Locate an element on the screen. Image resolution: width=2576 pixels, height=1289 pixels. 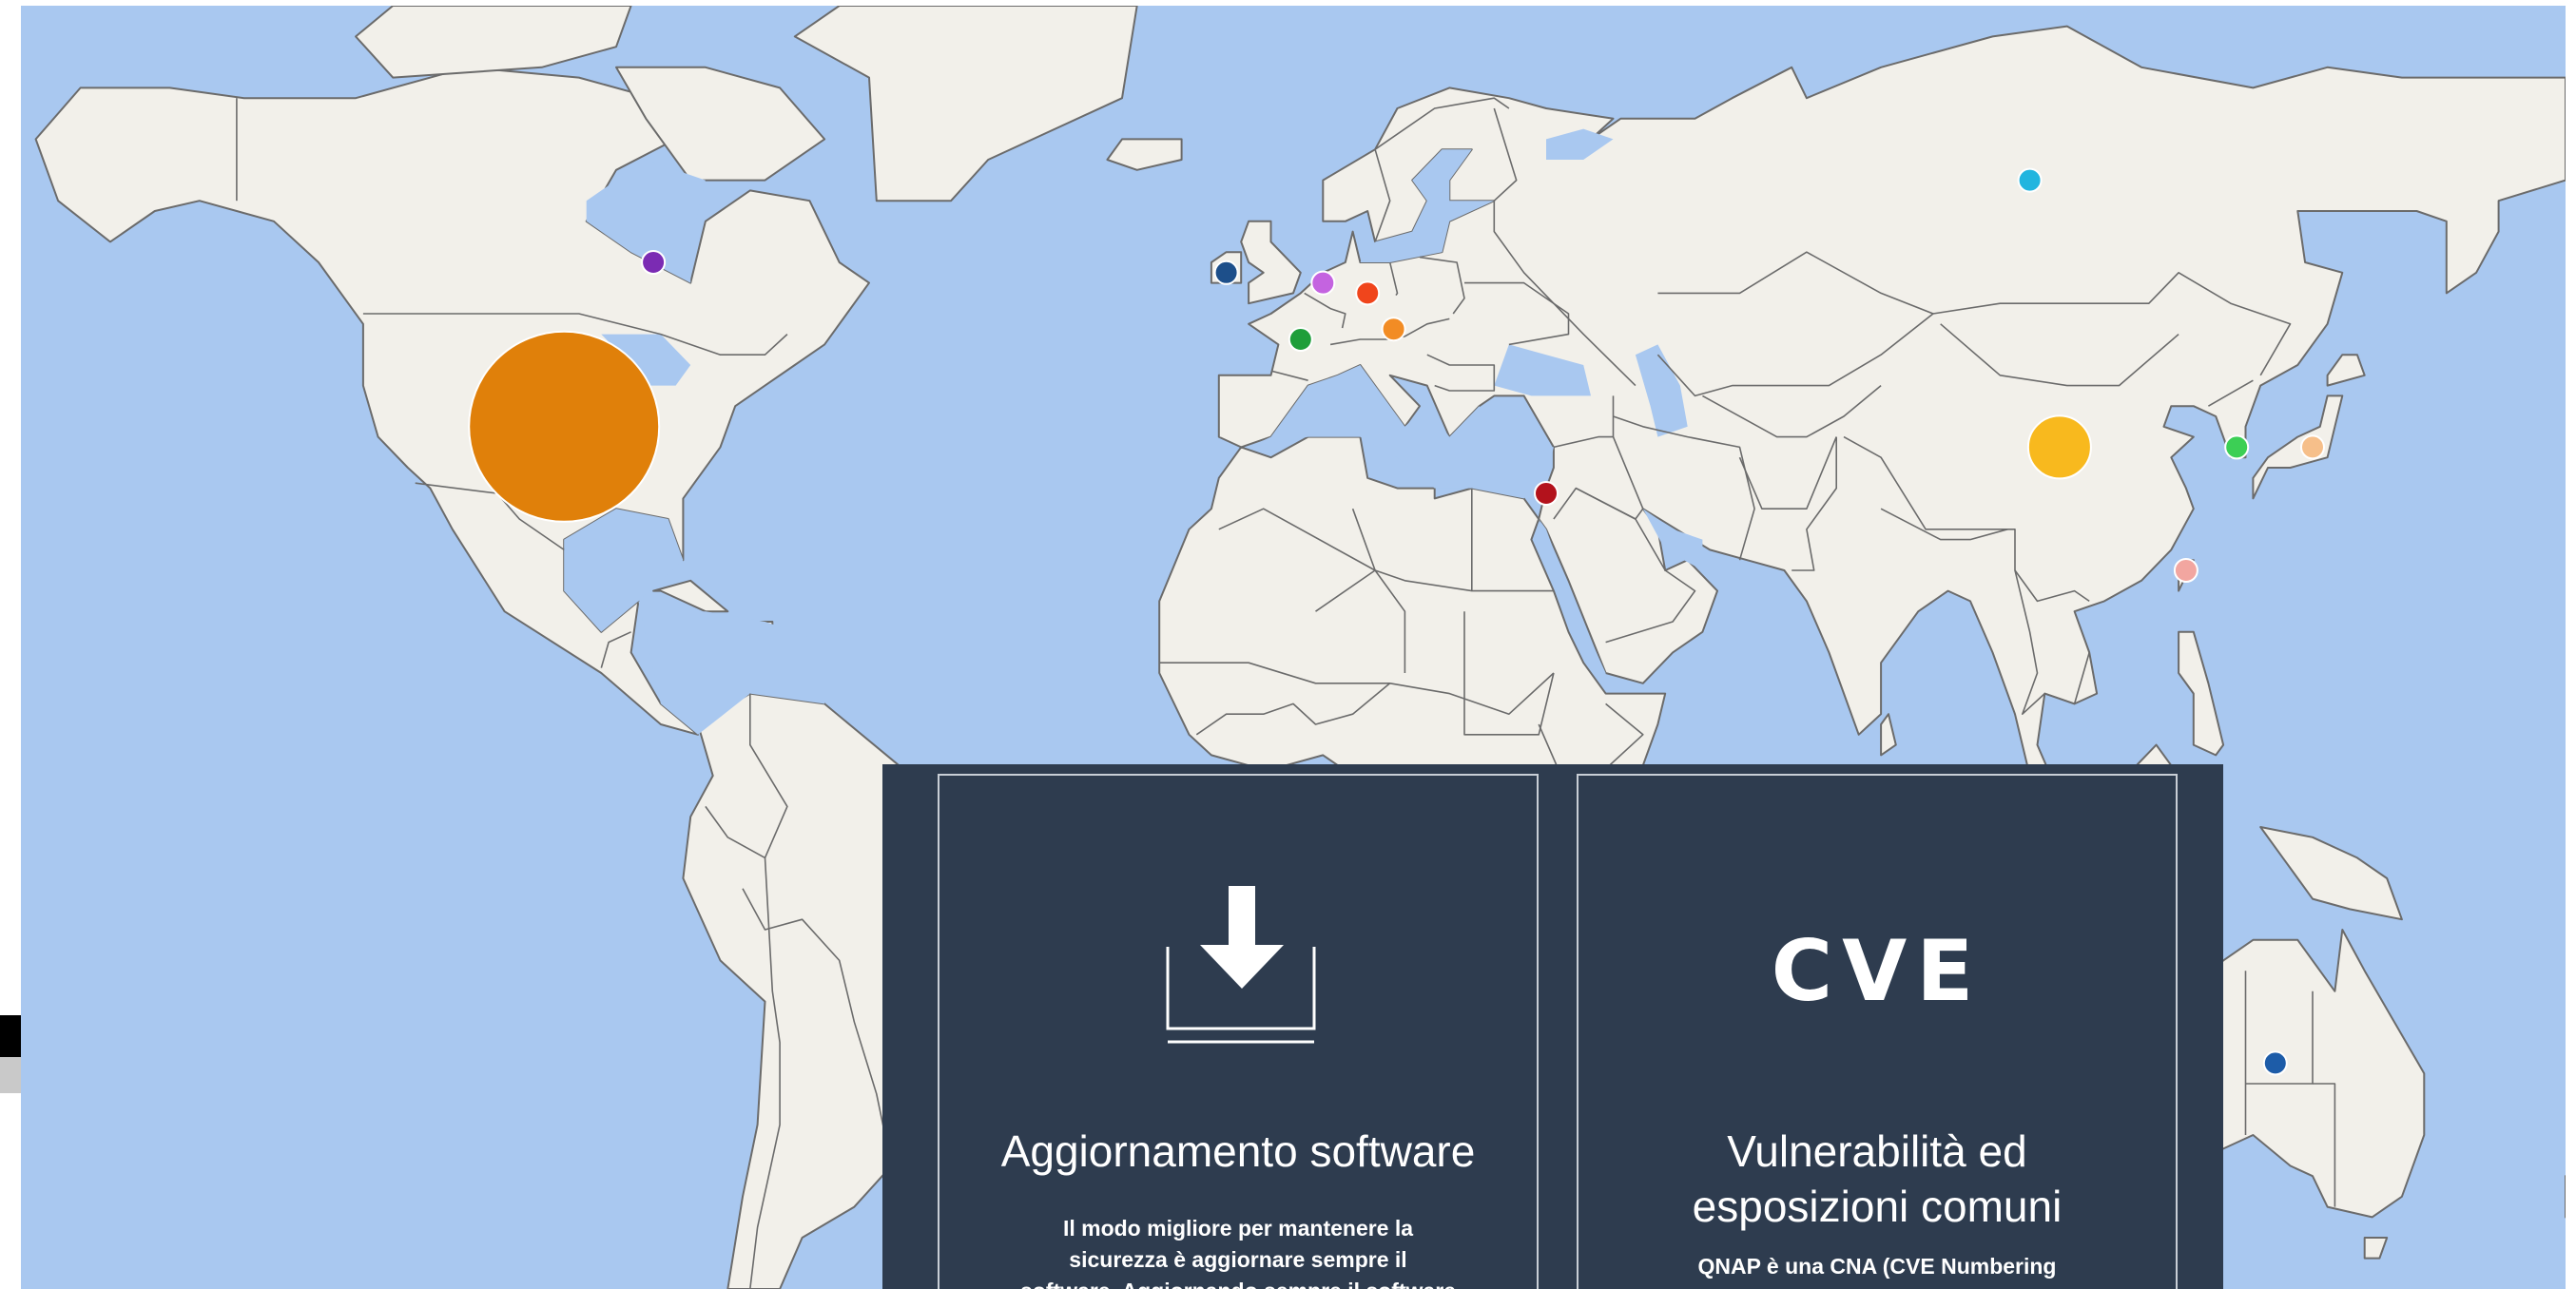
marker-china is located at coordinates (2059, 447).